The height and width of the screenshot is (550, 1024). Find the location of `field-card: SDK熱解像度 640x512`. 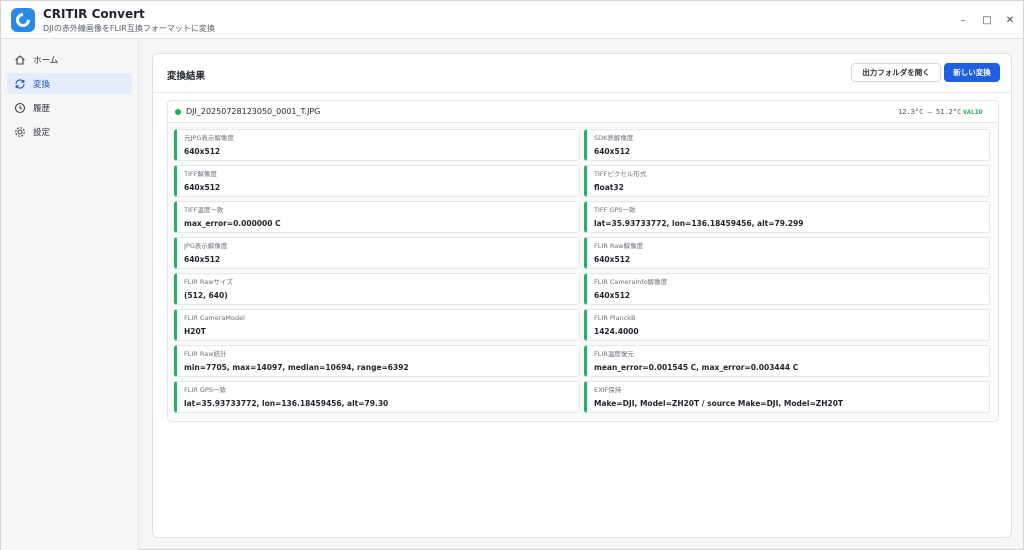

field-card: SDK熱解像度 640x512 is located at coordinates (787, 145).